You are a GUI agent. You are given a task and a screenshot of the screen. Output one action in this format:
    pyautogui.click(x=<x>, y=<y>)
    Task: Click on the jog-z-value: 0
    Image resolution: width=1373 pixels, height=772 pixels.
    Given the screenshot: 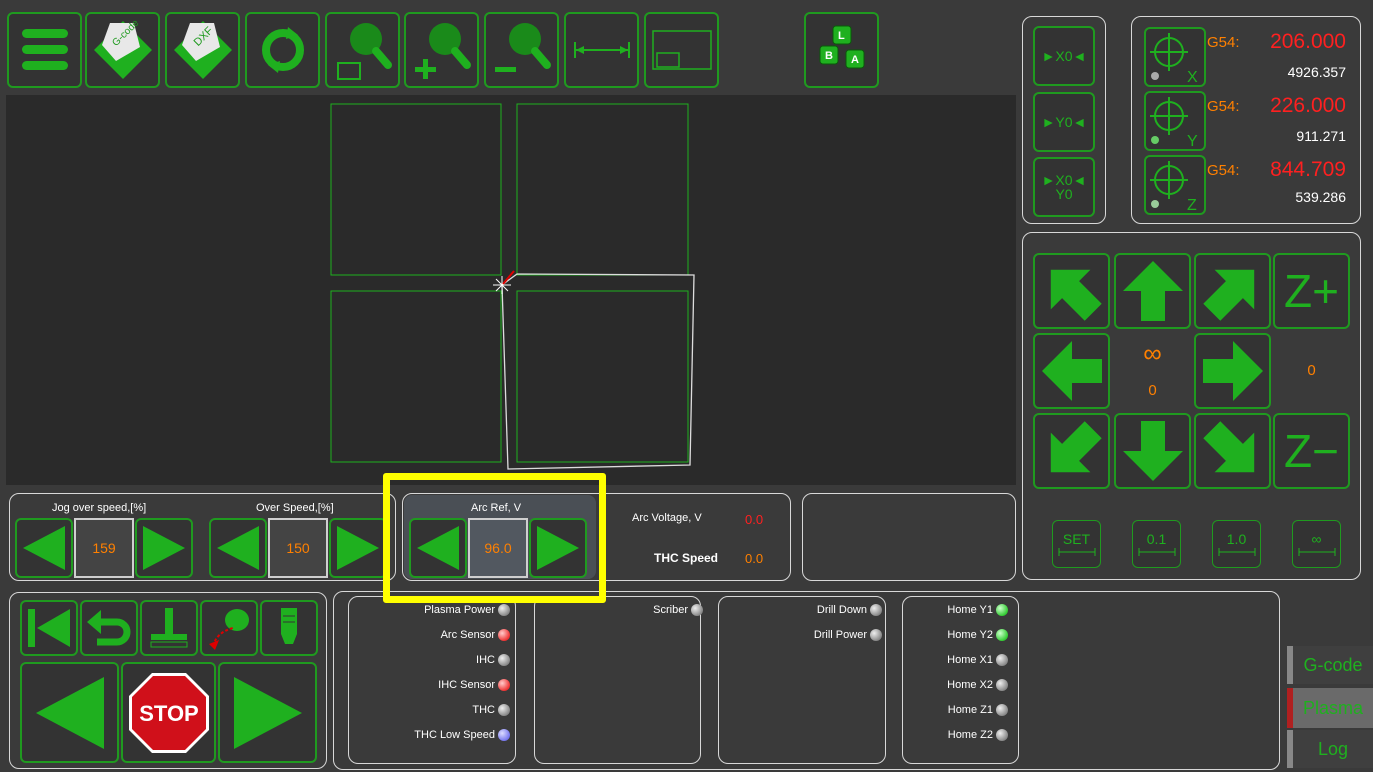 What is the action you would take?
    pyautogui.click(x=1311, y=370)
    